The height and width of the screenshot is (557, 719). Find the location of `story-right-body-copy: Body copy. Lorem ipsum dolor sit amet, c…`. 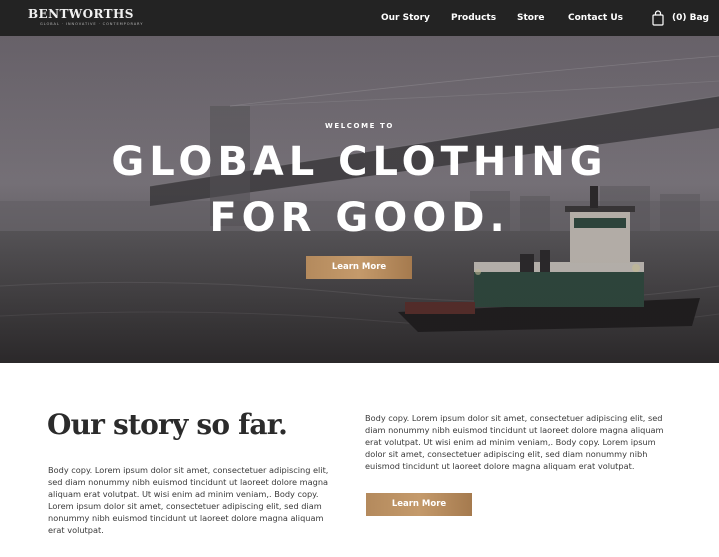

story-right-body-copy: Body copy. Lorem ipsum dolor sit amet, c… is located at coordinates (514, 442).